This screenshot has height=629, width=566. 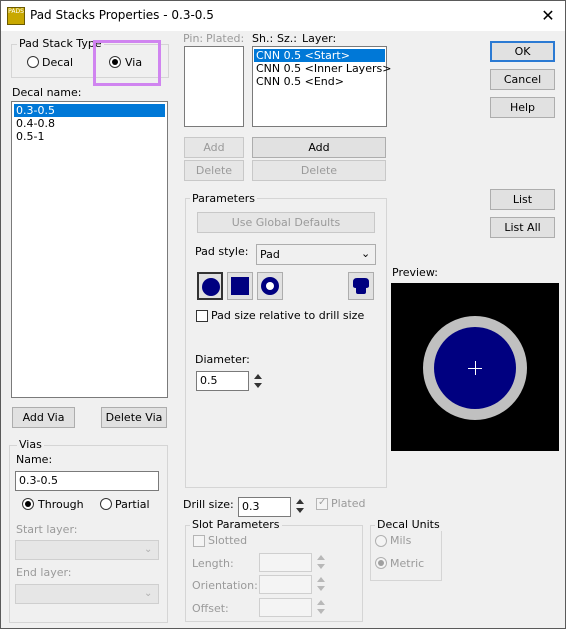 What do you see at coordinates (87, 594) in the screenshot?
I see `end-layer-select: ⌄` at bounding box center [87, 594].